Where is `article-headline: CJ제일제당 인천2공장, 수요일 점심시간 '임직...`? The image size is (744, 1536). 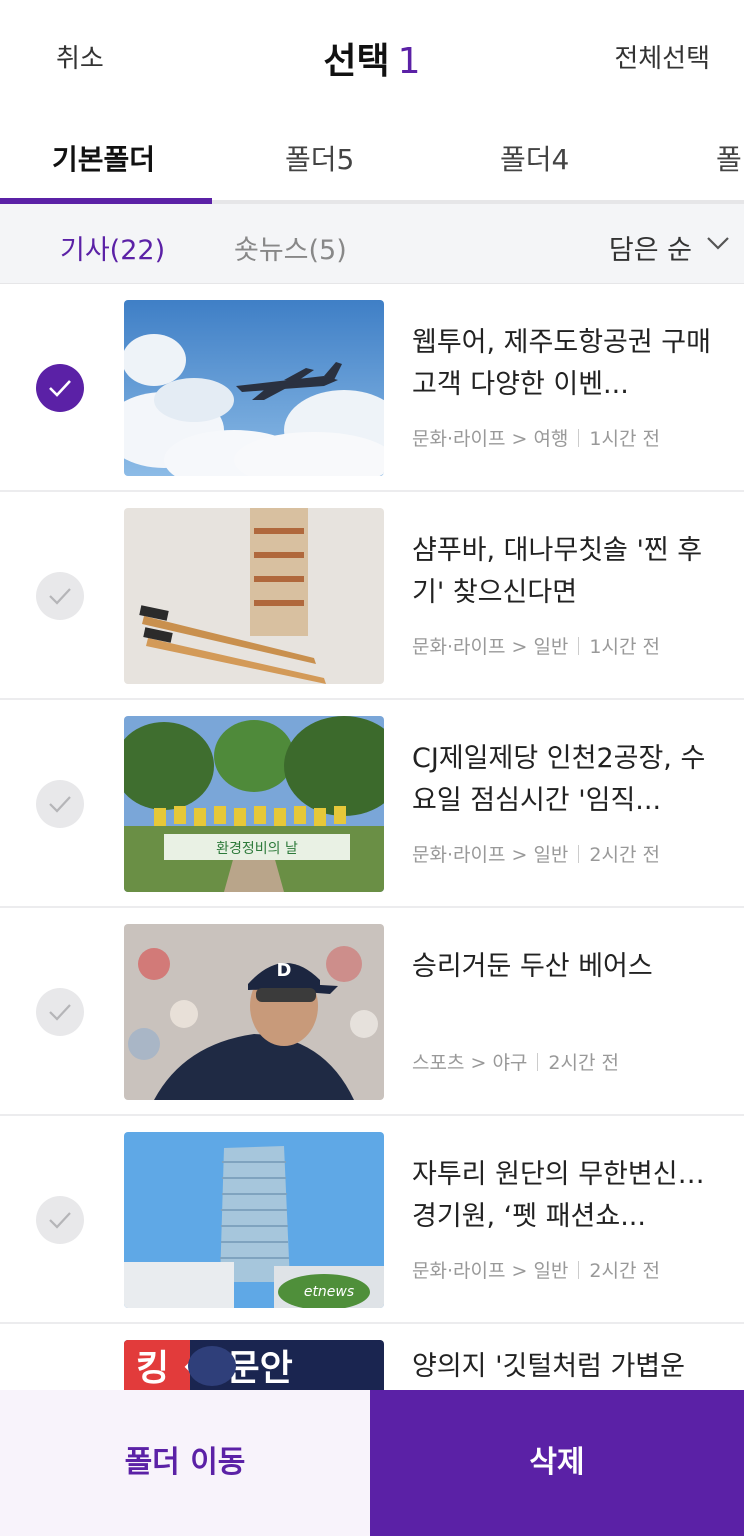 article-headline: CJ제일제당 인천2공장, 수요일 점심시간 '임직... is located at coordinates (559, 779).